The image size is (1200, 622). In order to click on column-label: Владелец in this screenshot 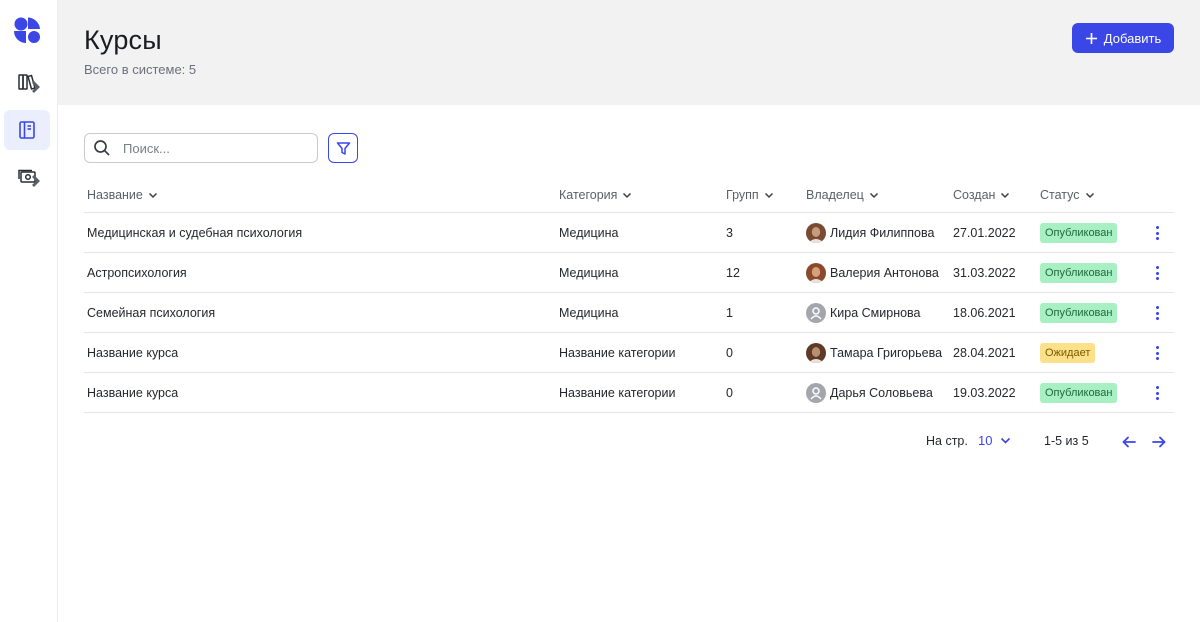, I will do `click(835, 195)`.